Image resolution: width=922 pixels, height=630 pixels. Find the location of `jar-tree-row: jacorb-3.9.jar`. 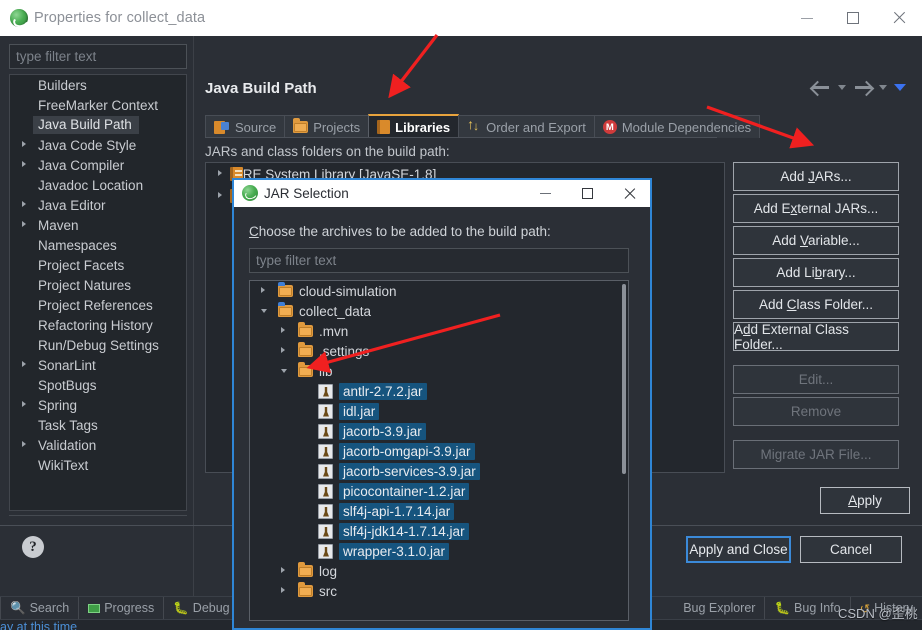

jar-tree-row: jacorb-3.9.jar is located at coordinates (439, 431).